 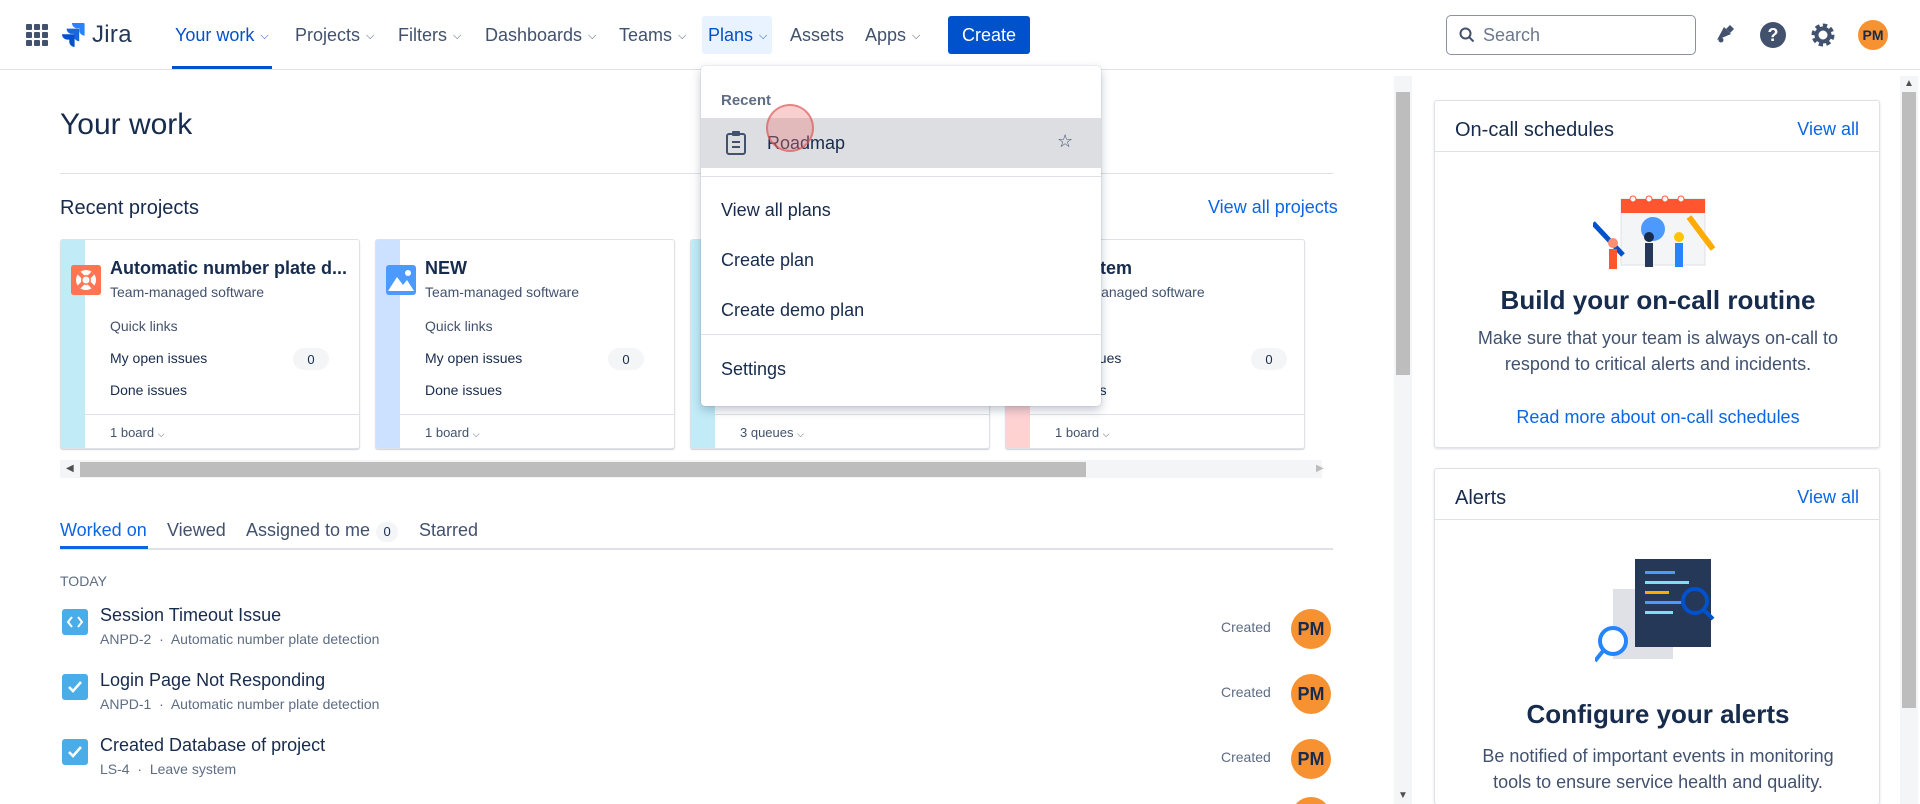 What do you see at coordinates (792, 310) in the screenshot?
I see `create-demo-plan-item: Create demo plan` at bounding box center [792, 310].